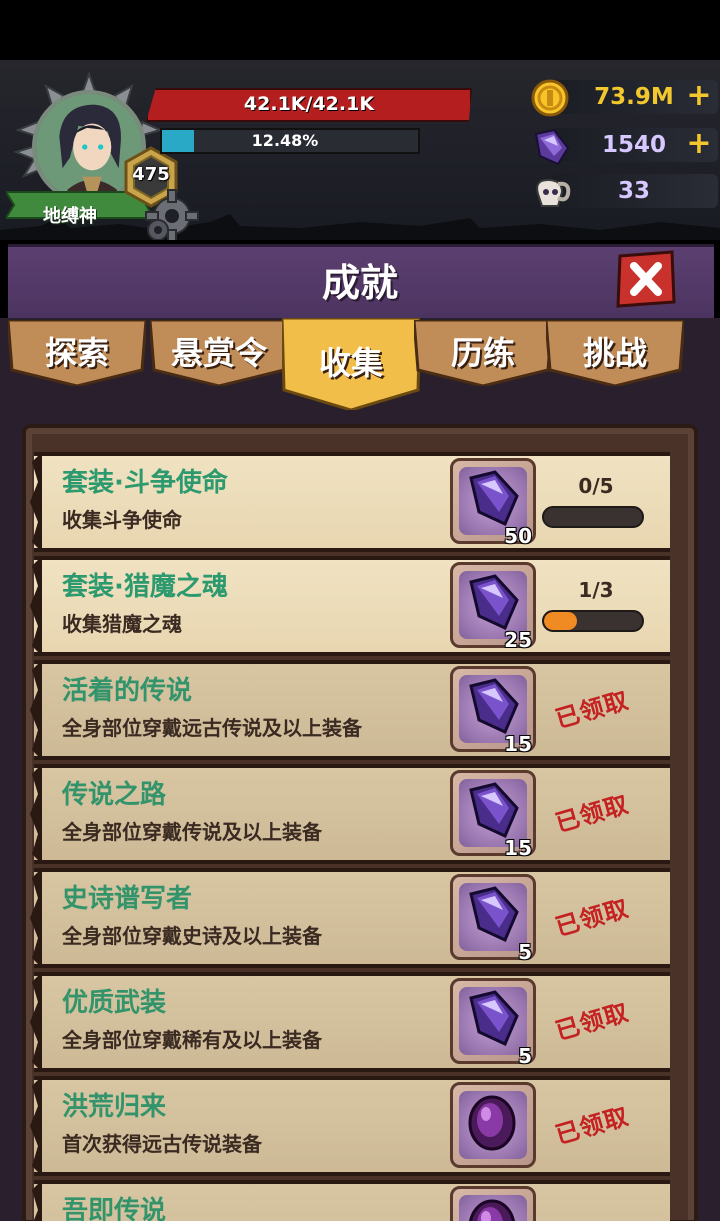 The height and width of the screenshot is (1221, 720). I want to click on tab-challenge: 挑战, so click(615, 353).